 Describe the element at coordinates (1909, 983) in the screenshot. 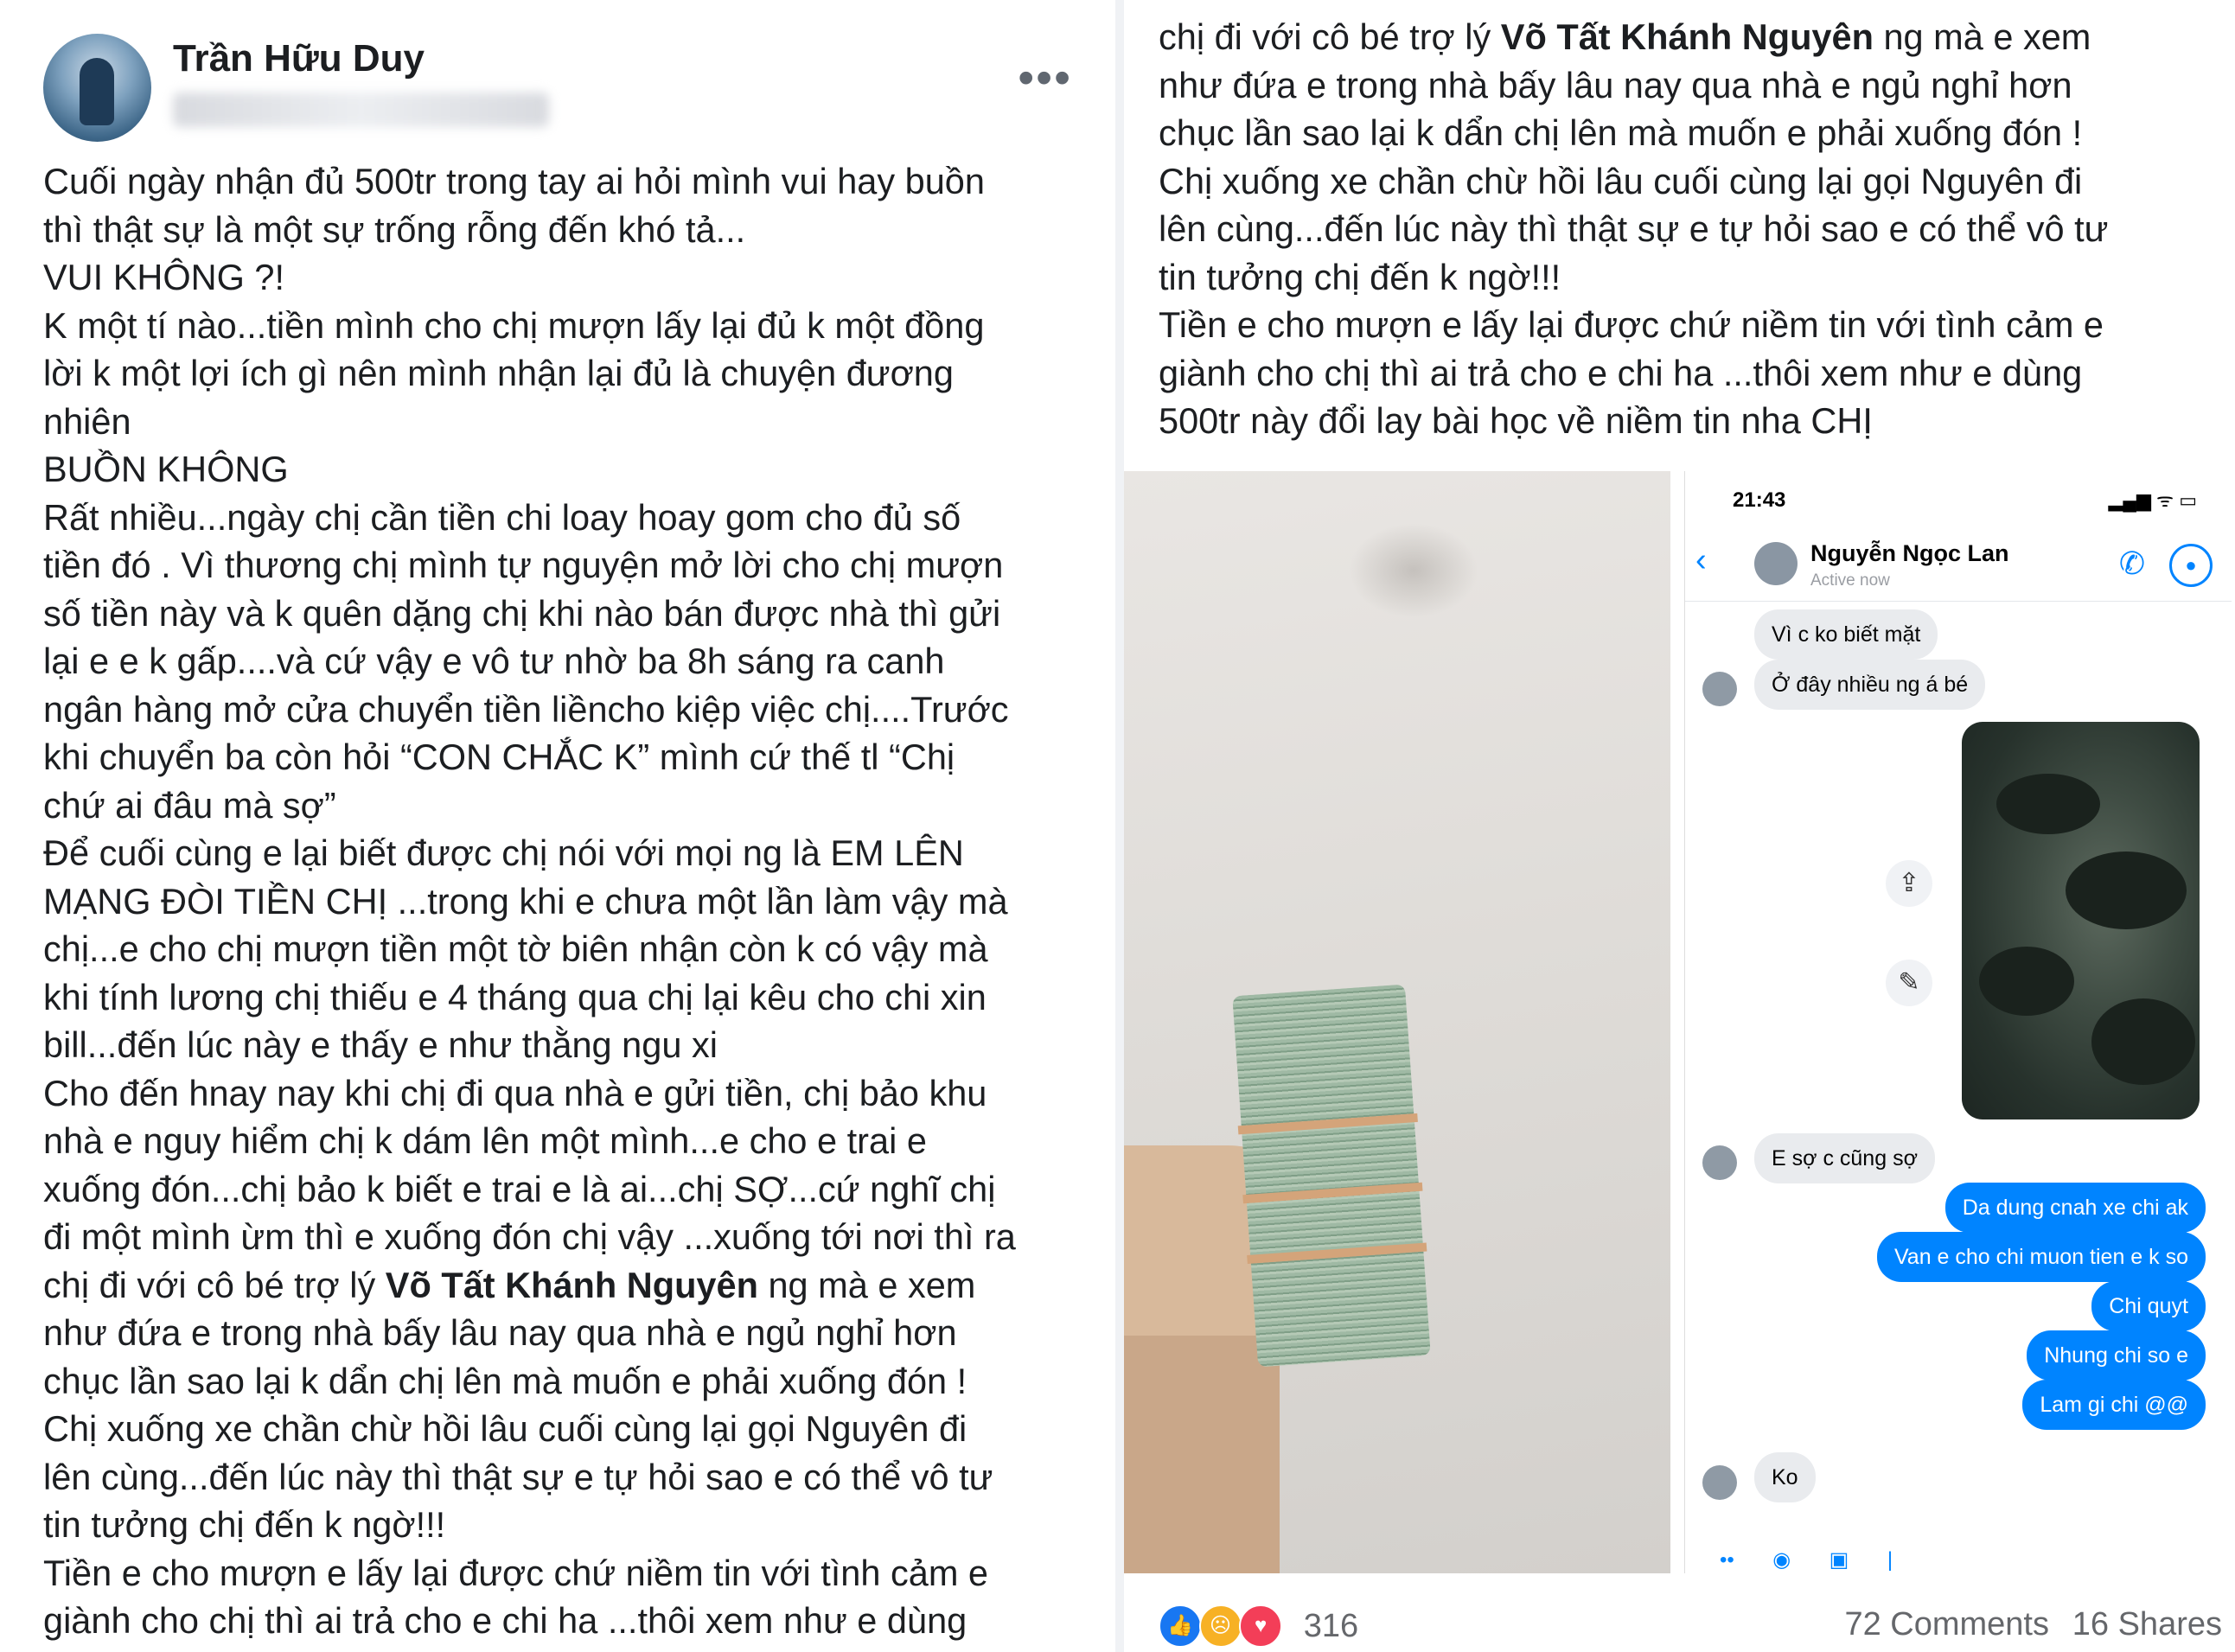

I see `edit-icon: ✎` at that location.